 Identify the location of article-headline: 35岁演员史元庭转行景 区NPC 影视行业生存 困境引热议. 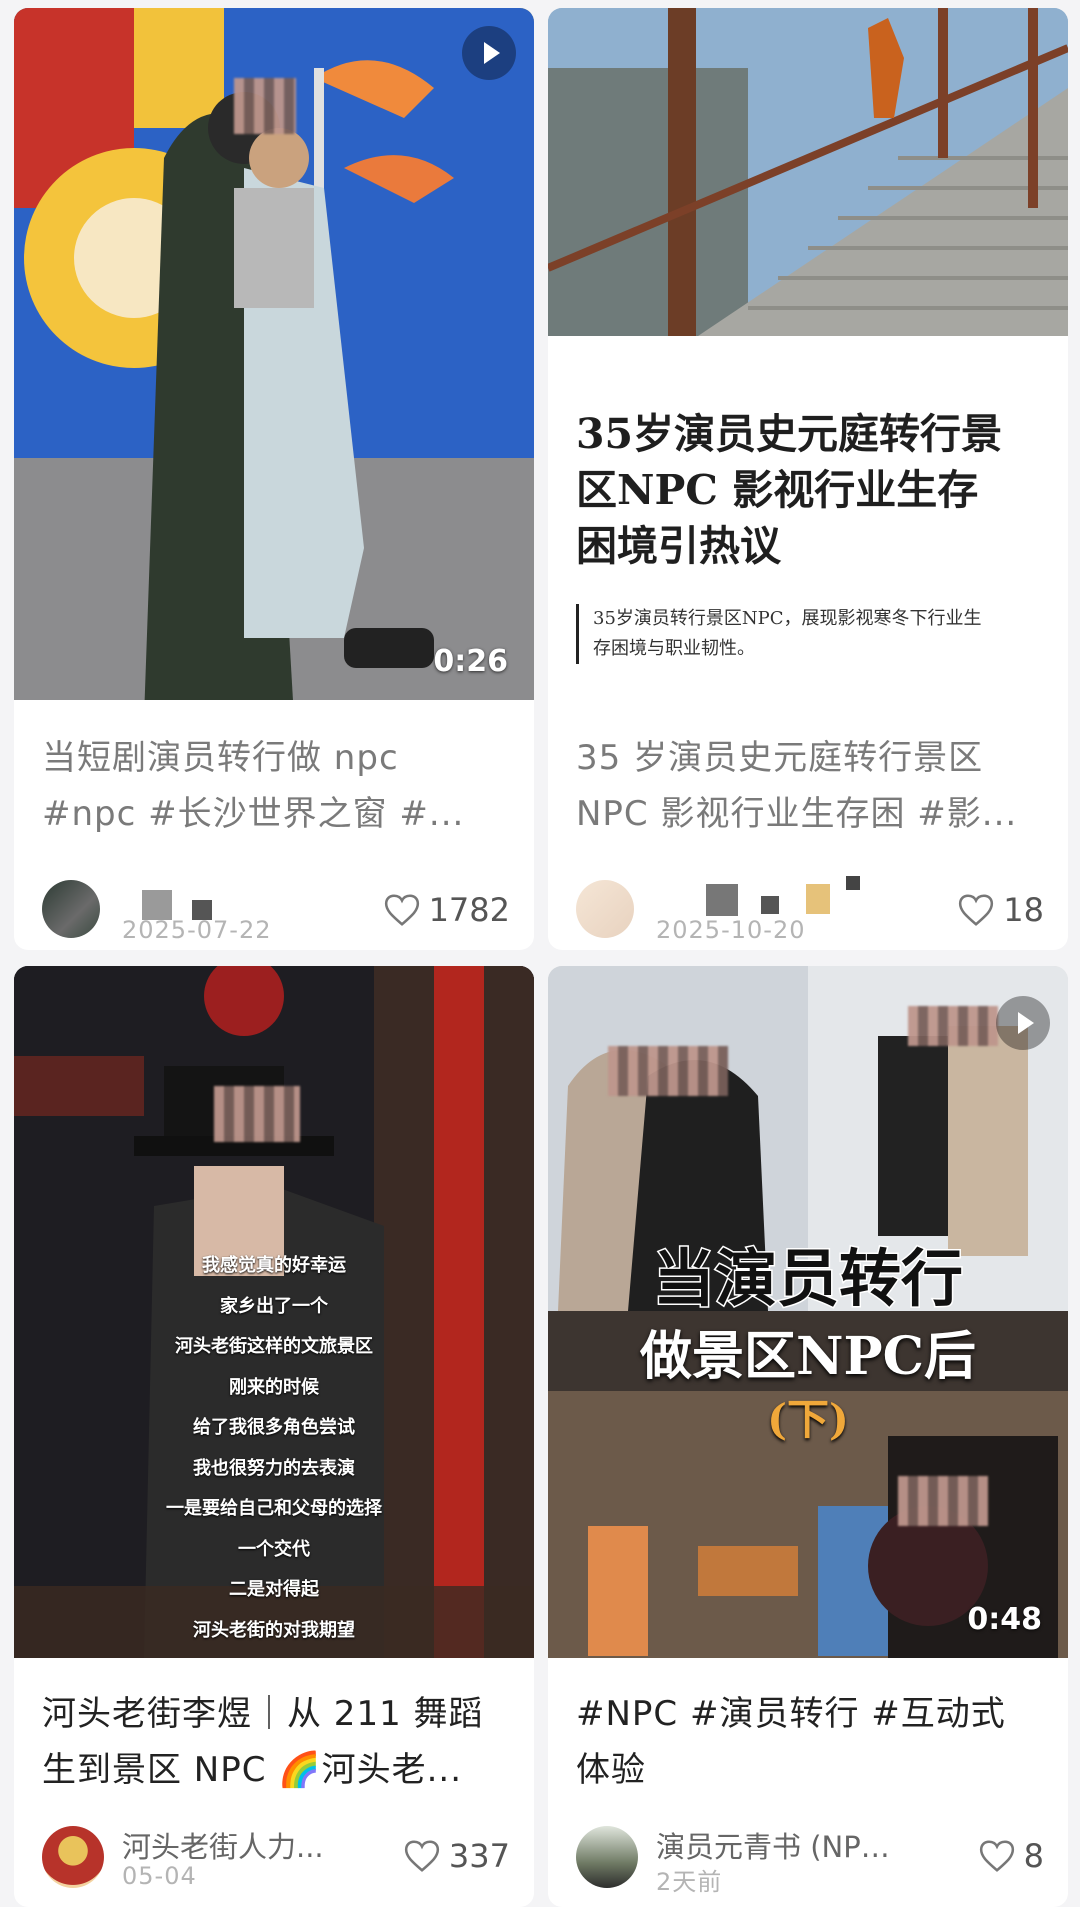
(789, 490).